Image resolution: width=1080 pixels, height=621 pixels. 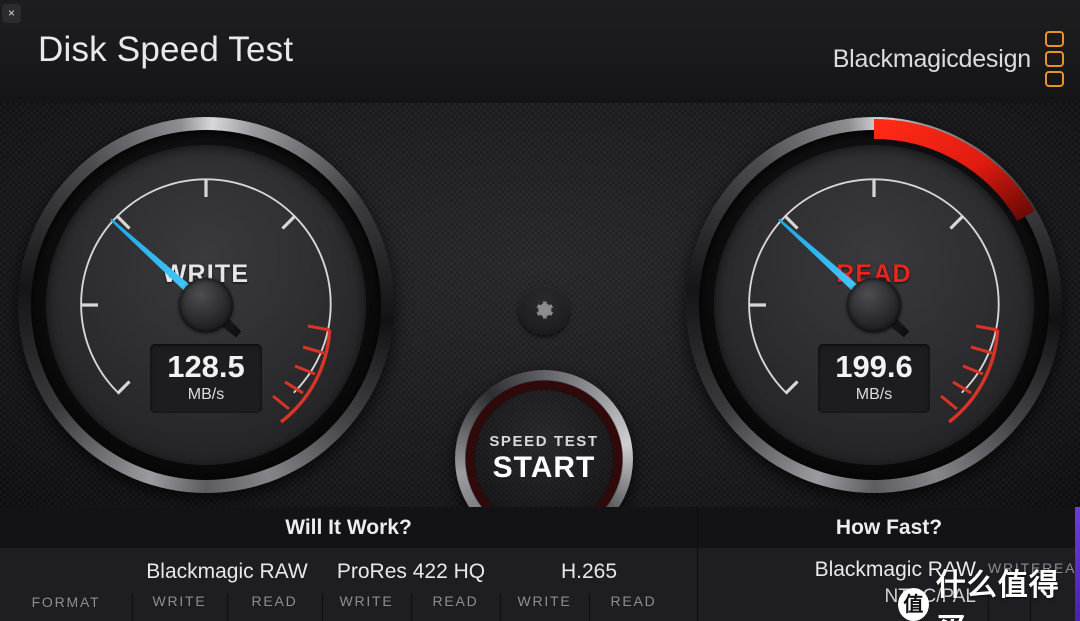 I want to click on gear-icon, so click(x=545, y=310).